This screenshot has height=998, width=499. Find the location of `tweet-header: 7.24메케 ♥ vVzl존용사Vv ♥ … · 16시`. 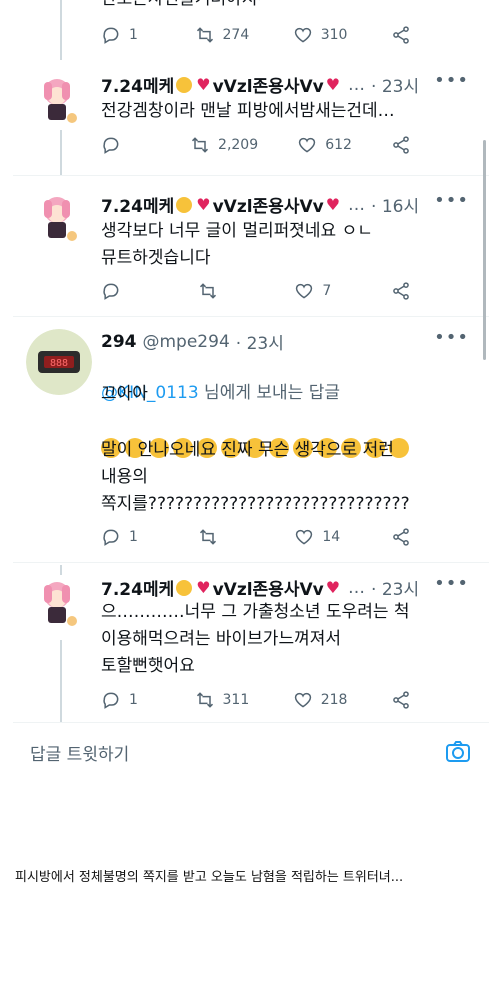

tweet-header: 7.24메케 ♥ vVzl존용사Vv ♥ … · 16시 is located at coordinates (260, 205).